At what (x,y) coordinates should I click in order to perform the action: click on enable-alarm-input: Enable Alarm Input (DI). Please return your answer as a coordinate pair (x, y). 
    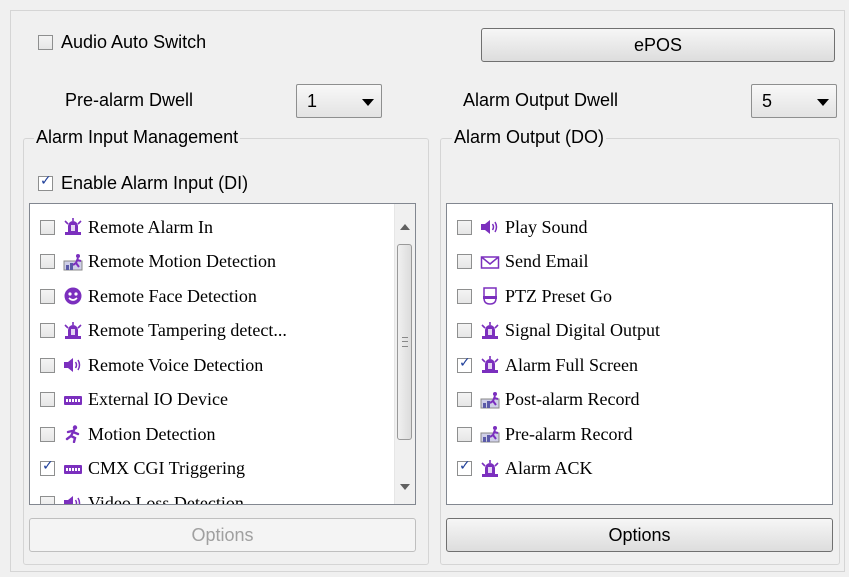
    Looking at the image, I should click on (143, 183).